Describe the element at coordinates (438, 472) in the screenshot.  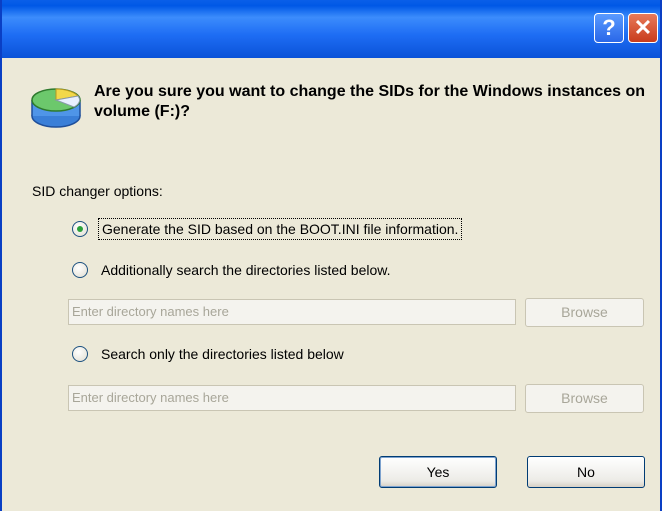
I see `yes-button: Yes` at that location.